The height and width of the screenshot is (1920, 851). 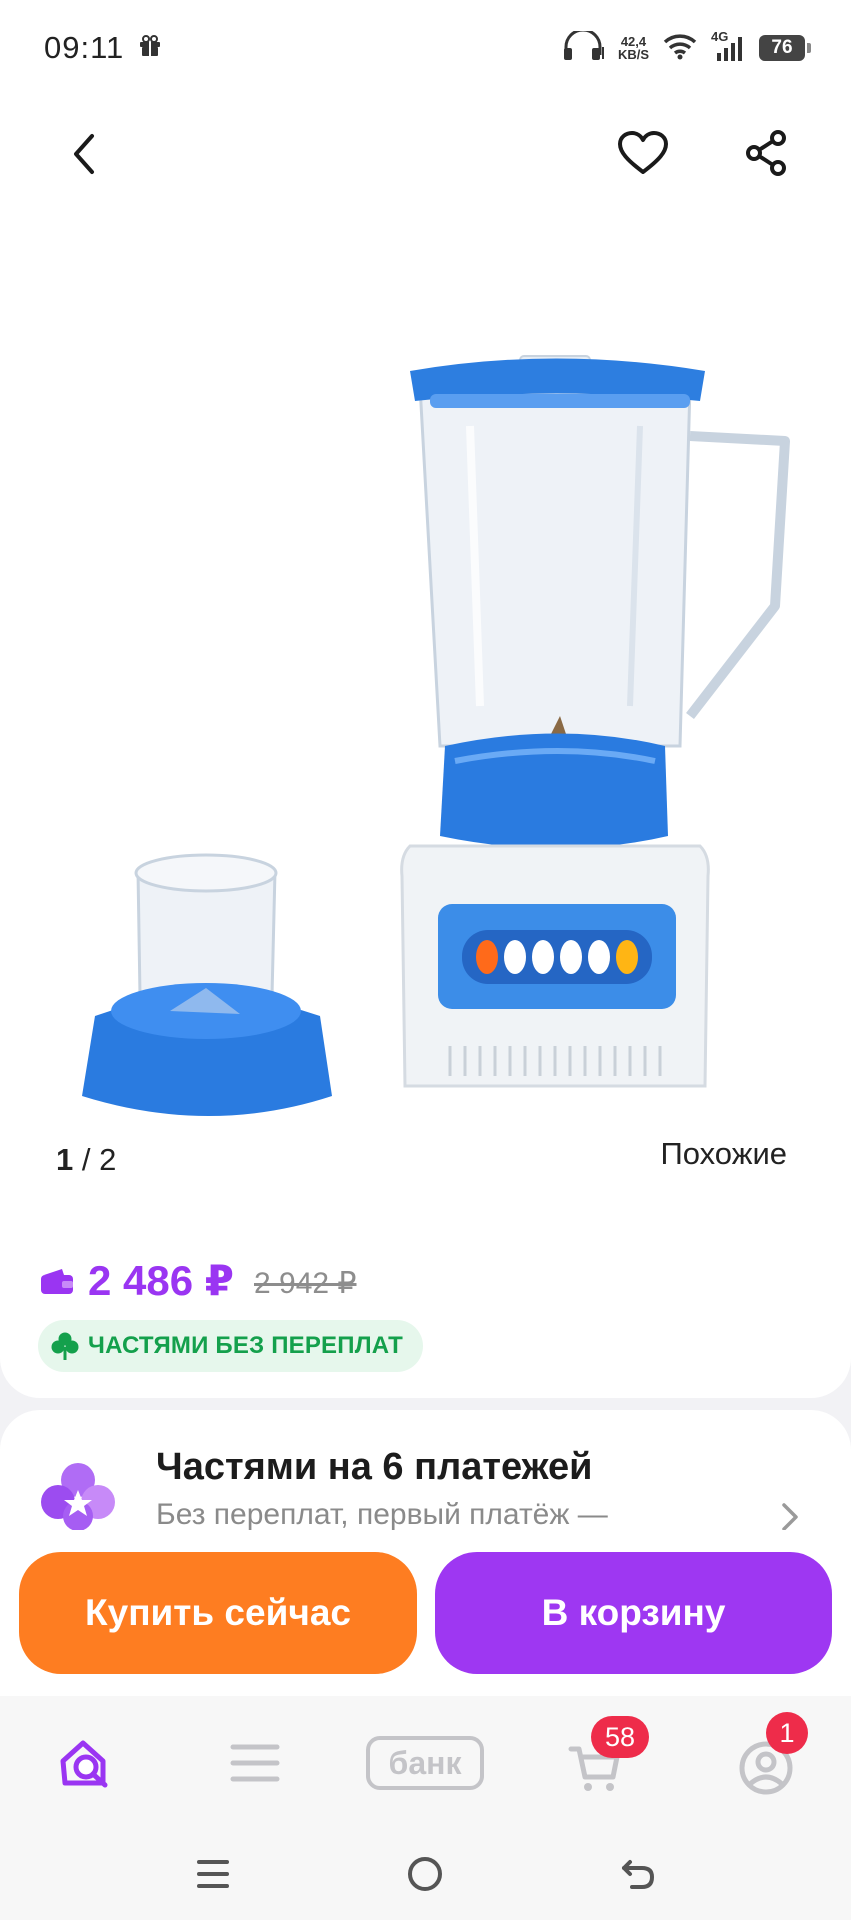 What do you see at coordinates (766, 1757) in the screenshot?
I see `tab-profile: 1` at bounding box center [766, 1757].